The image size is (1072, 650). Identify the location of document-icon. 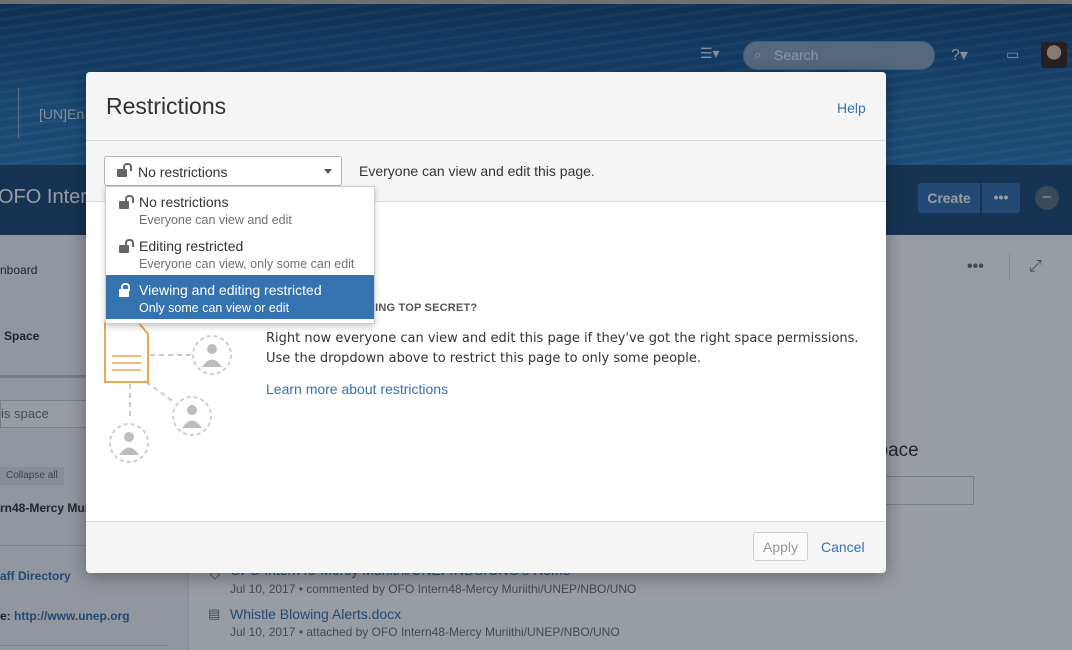
(126, 352).